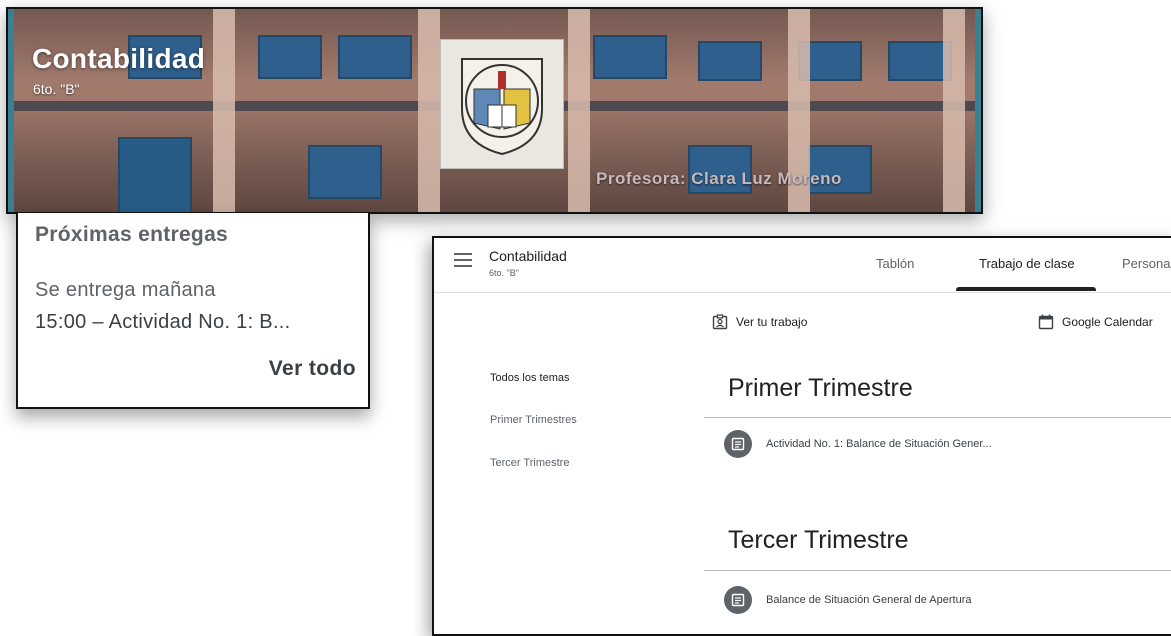 The width and height of the screenshot is (1171, 636). Describe the element at coordinates (895, 263) in the screenshot. I see `tab-stream: Tablón` at that location.